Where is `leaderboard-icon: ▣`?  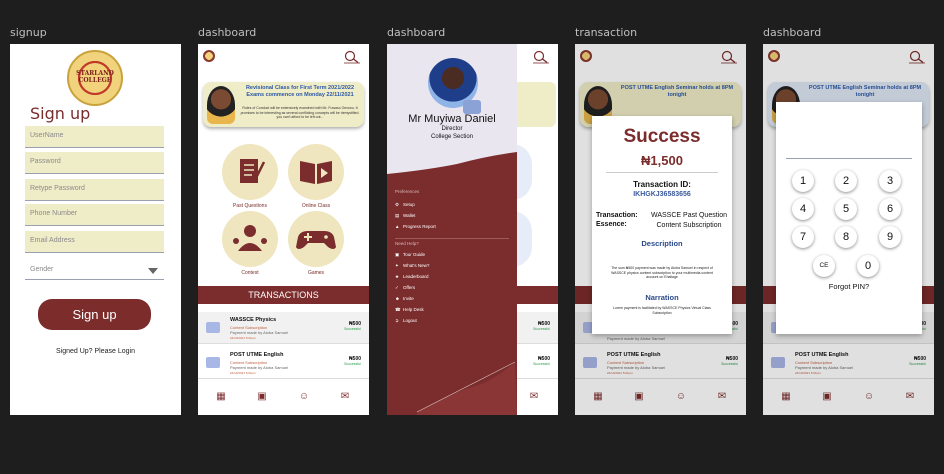
leaderboard-icon: ▣ is located at coordinates (262, 397).